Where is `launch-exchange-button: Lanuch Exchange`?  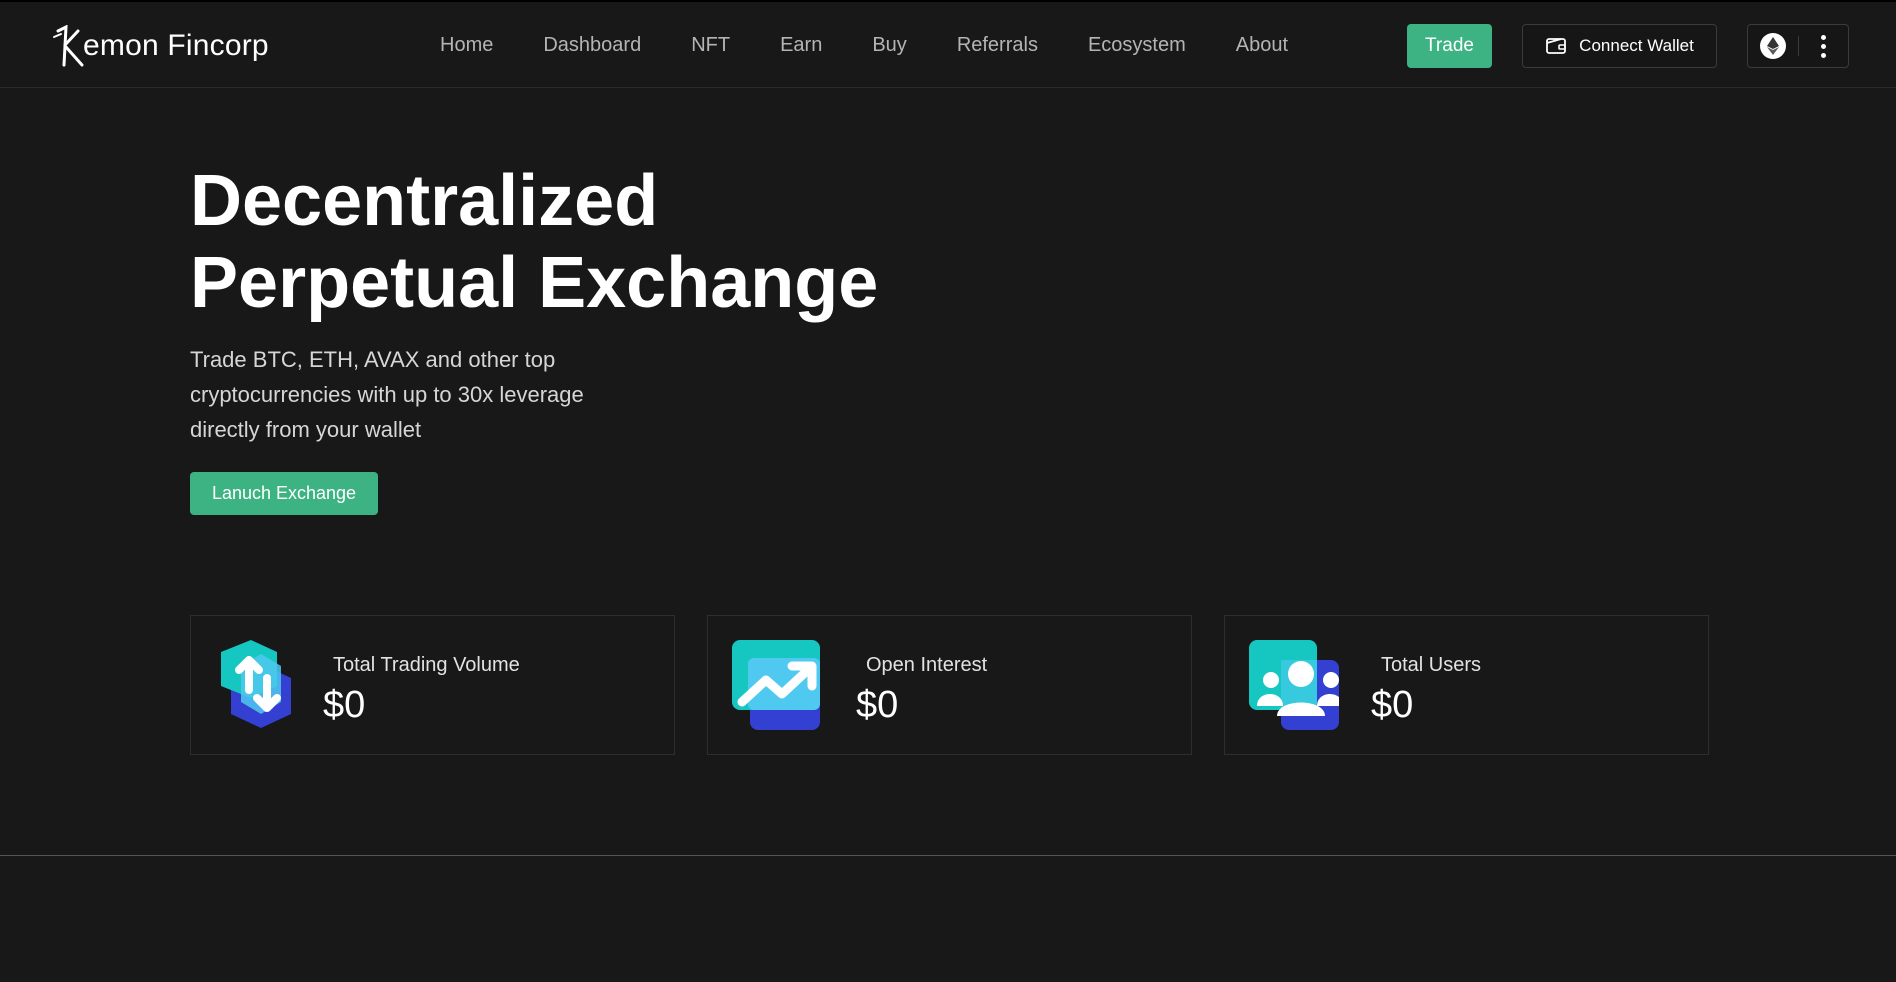 launch-exchange-button: Lanuch Exchange is located at coordinates (284, 493).